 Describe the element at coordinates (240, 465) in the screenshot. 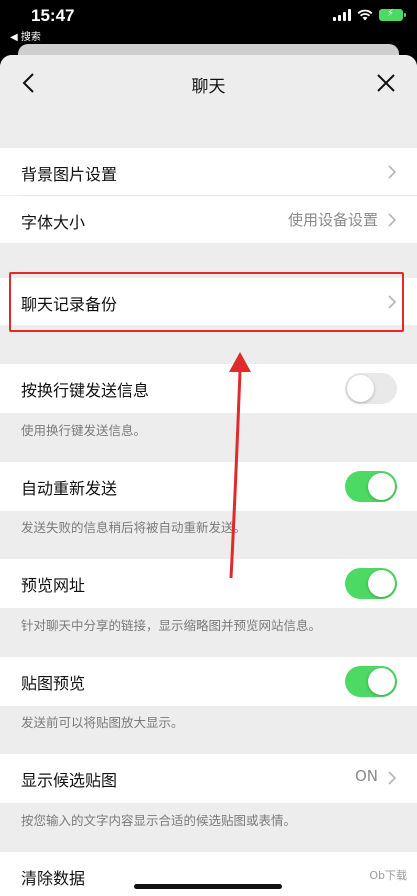

I see `red-arrow-annotation` at that location.